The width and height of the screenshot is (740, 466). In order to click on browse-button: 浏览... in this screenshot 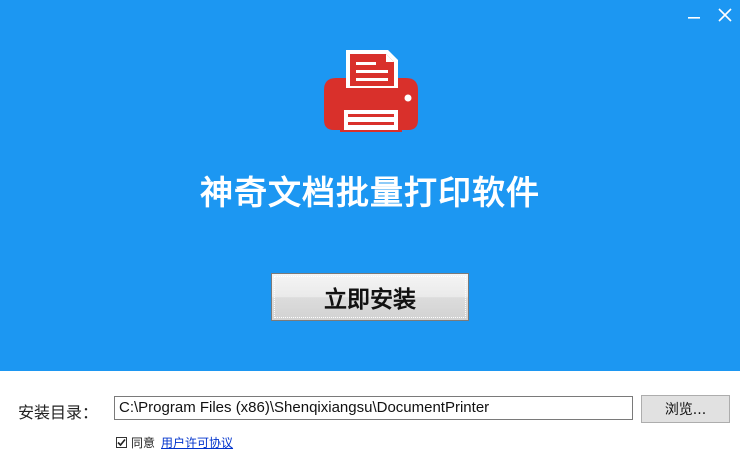, I will do `click(685, 409)`.